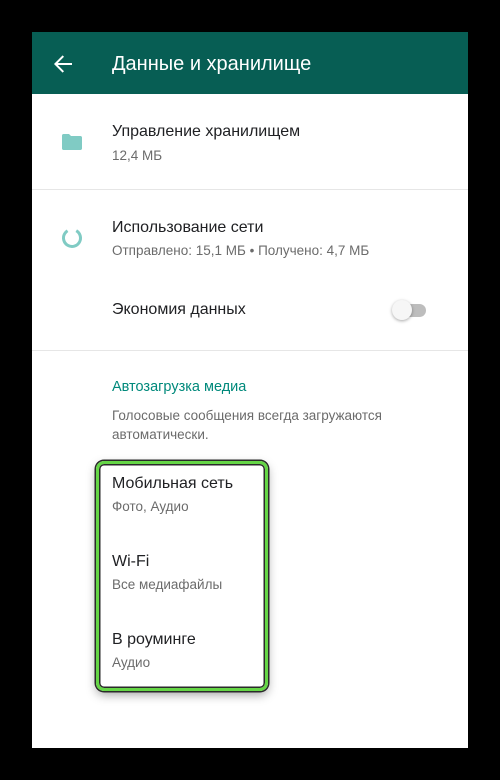 This screenshot has width=500, height=780. I want to click on folder-icon, so click(72, 142).